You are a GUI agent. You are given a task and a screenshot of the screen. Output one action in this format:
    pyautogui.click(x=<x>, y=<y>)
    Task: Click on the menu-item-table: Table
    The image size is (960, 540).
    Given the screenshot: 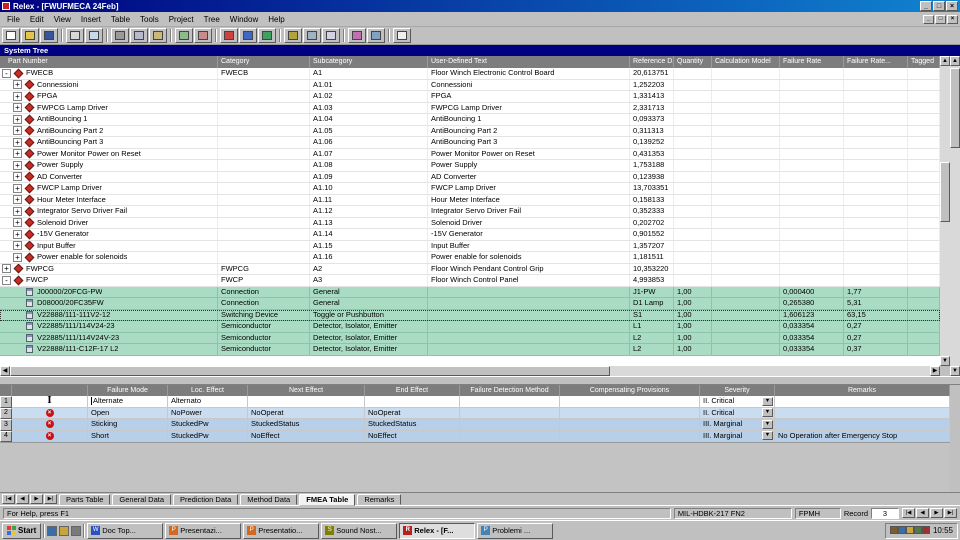 What is the action you would take?
    pyautogui.click(x=120, y=19)
    